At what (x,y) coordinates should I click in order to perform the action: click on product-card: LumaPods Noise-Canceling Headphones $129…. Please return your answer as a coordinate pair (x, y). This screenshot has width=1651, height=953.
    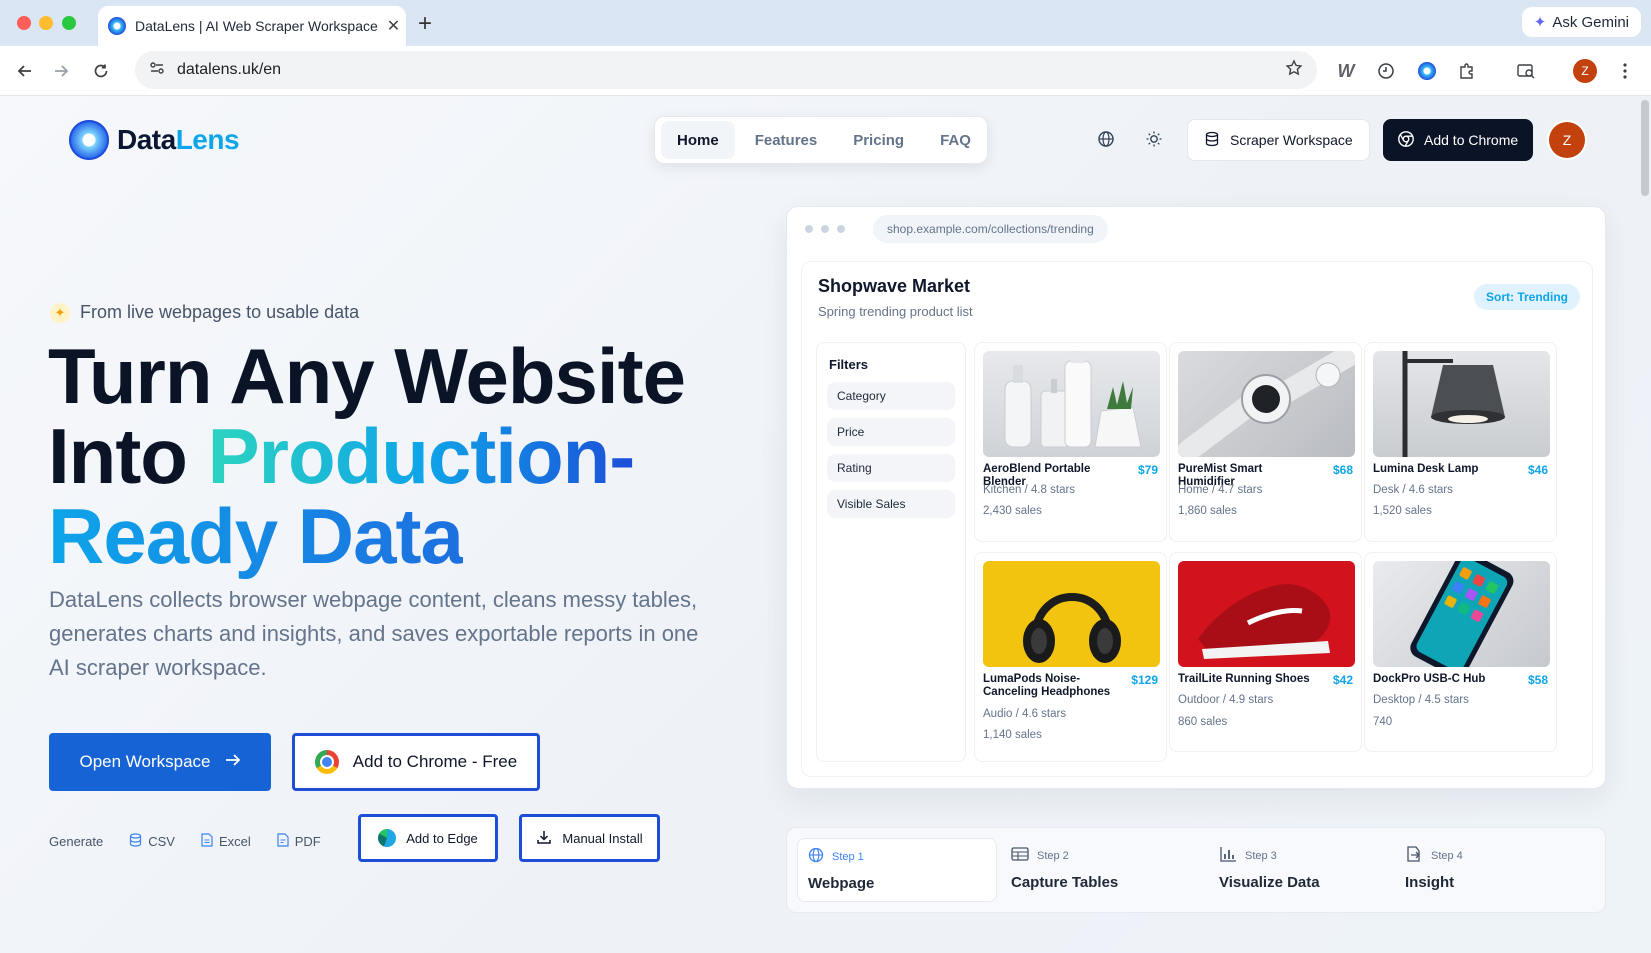
    Looking at the image, I should click on (1070, 657).